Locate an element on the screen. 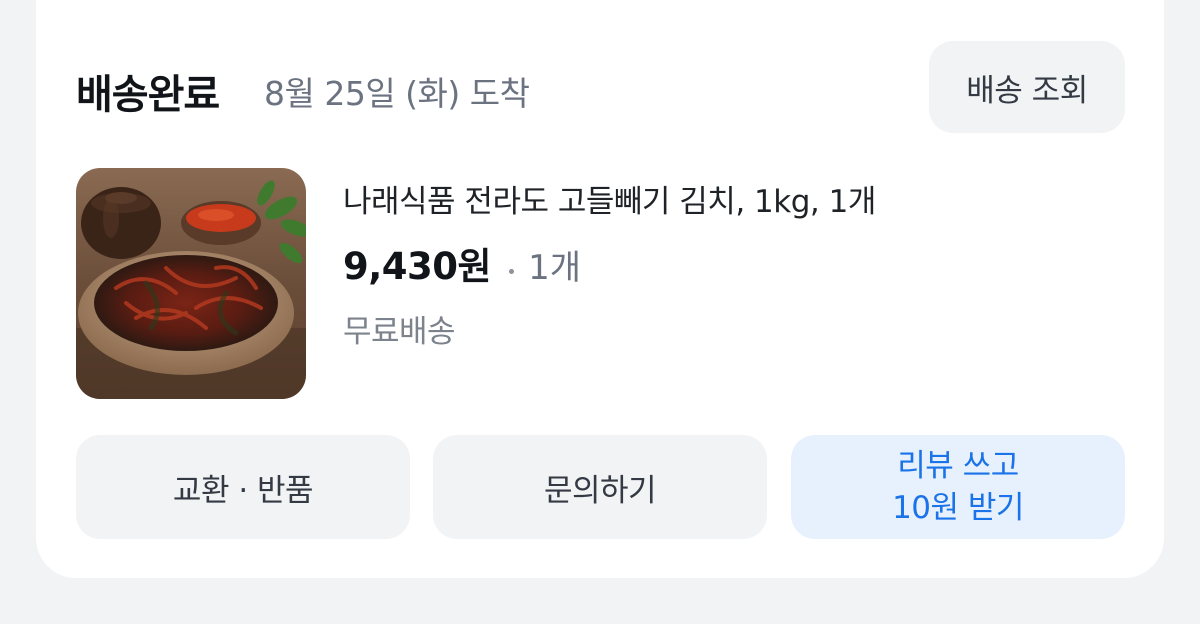  track-delivery-button: 배송 조회 is located at coordinates (1027, 87).